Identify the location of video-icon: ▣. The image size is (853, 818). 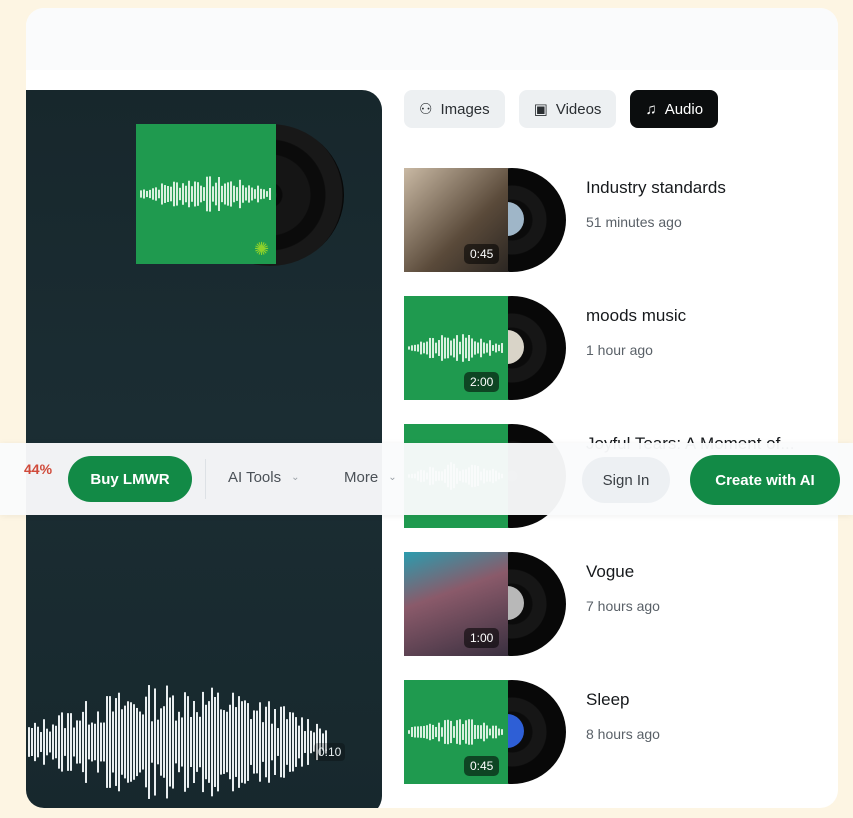
(540, 109).